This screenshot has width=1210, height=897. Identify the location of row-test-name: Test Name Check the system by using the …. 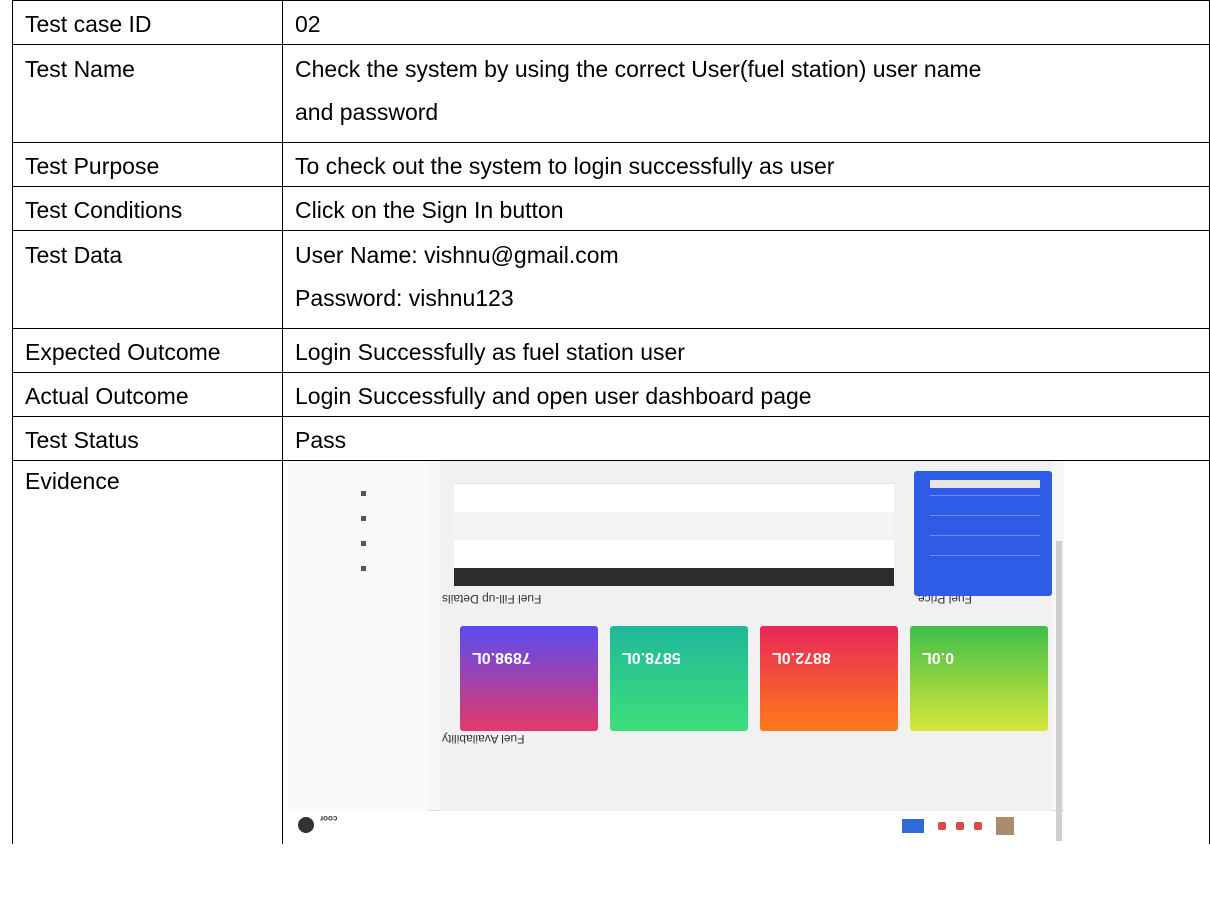
(611, 93).